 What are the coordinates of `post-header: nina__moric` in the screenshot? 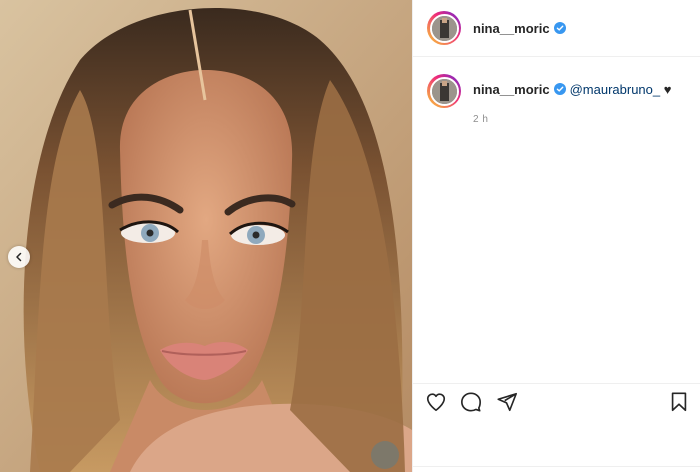 It's located at (556, 28).